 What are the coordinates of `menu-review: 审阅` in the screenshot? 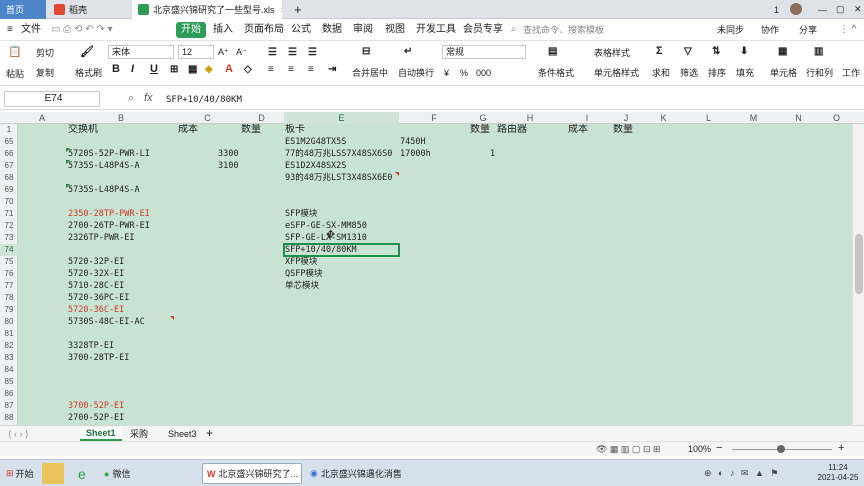 It's located at (363, 30).